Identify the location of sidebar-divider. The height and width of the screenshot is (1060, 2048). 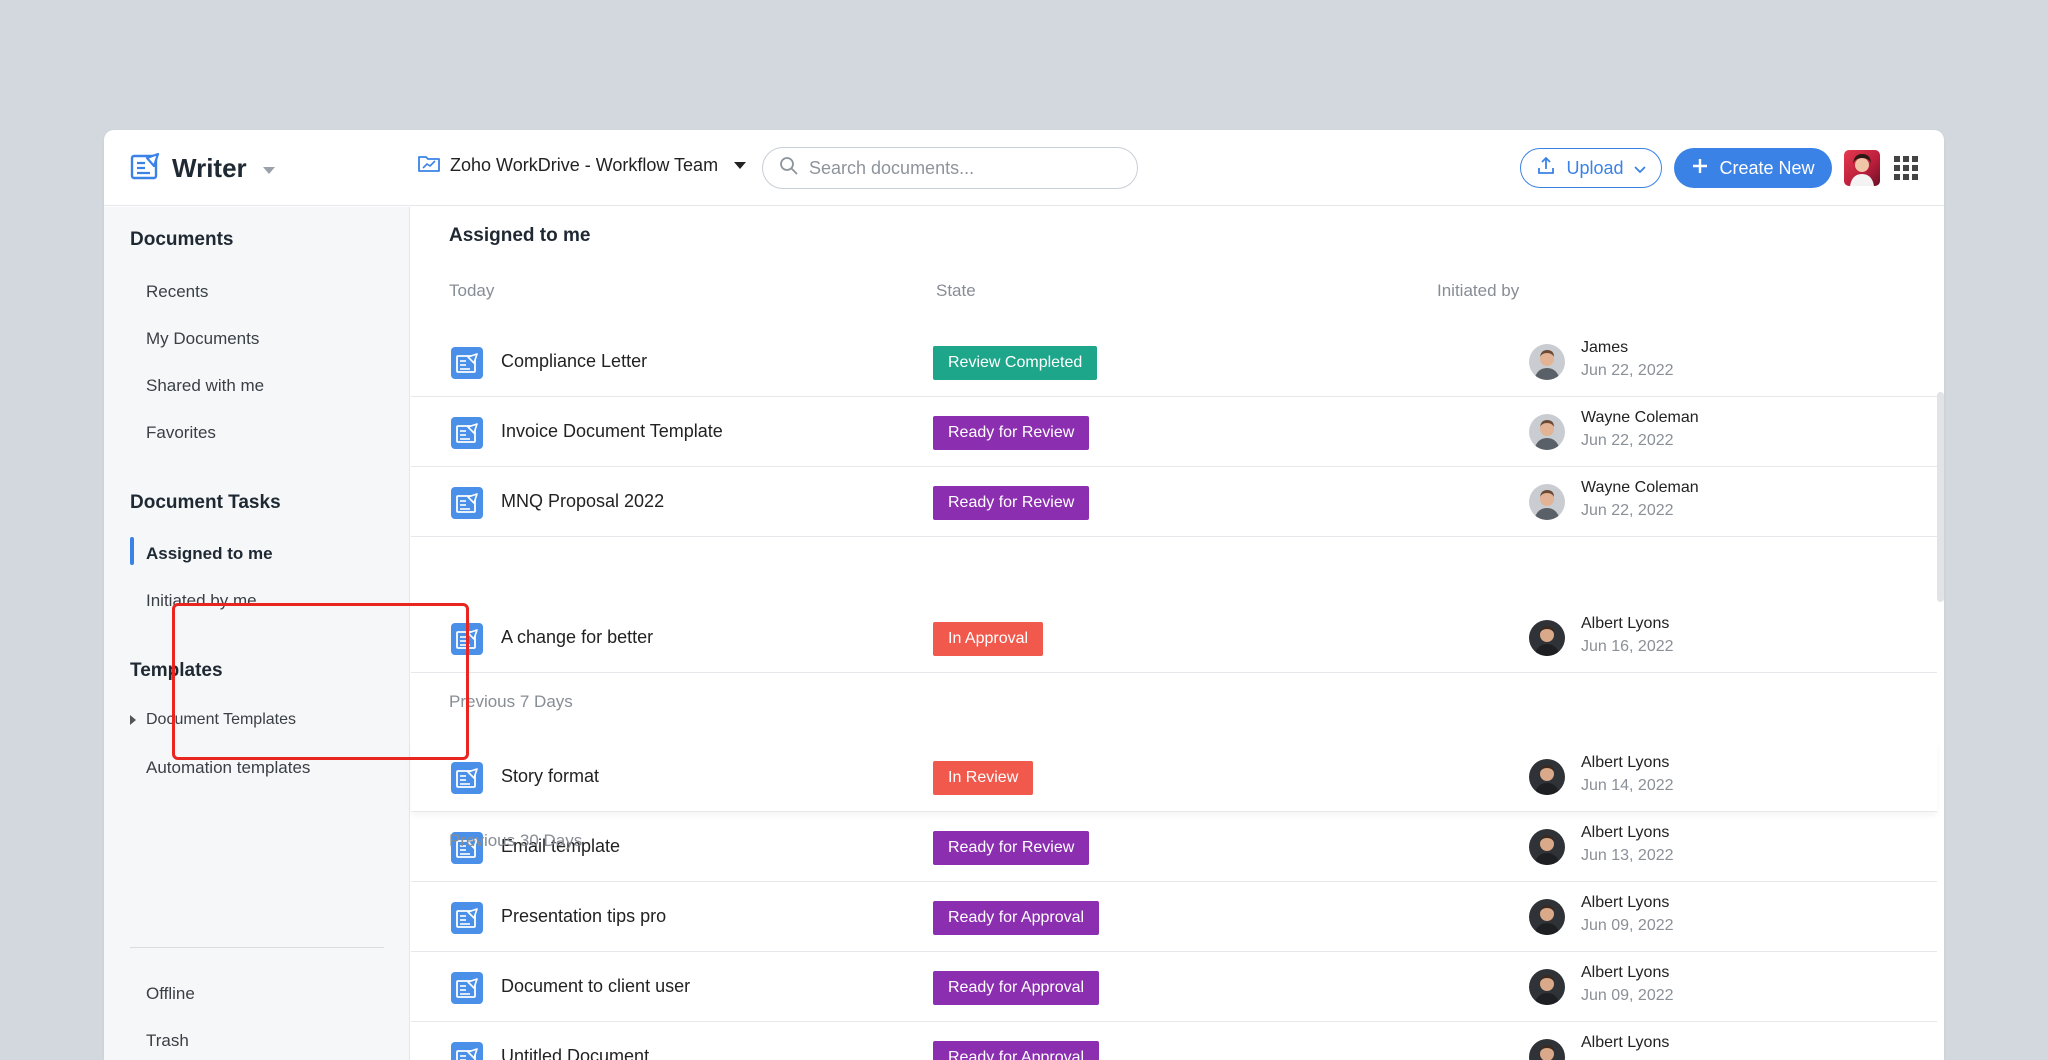
(257, 947).